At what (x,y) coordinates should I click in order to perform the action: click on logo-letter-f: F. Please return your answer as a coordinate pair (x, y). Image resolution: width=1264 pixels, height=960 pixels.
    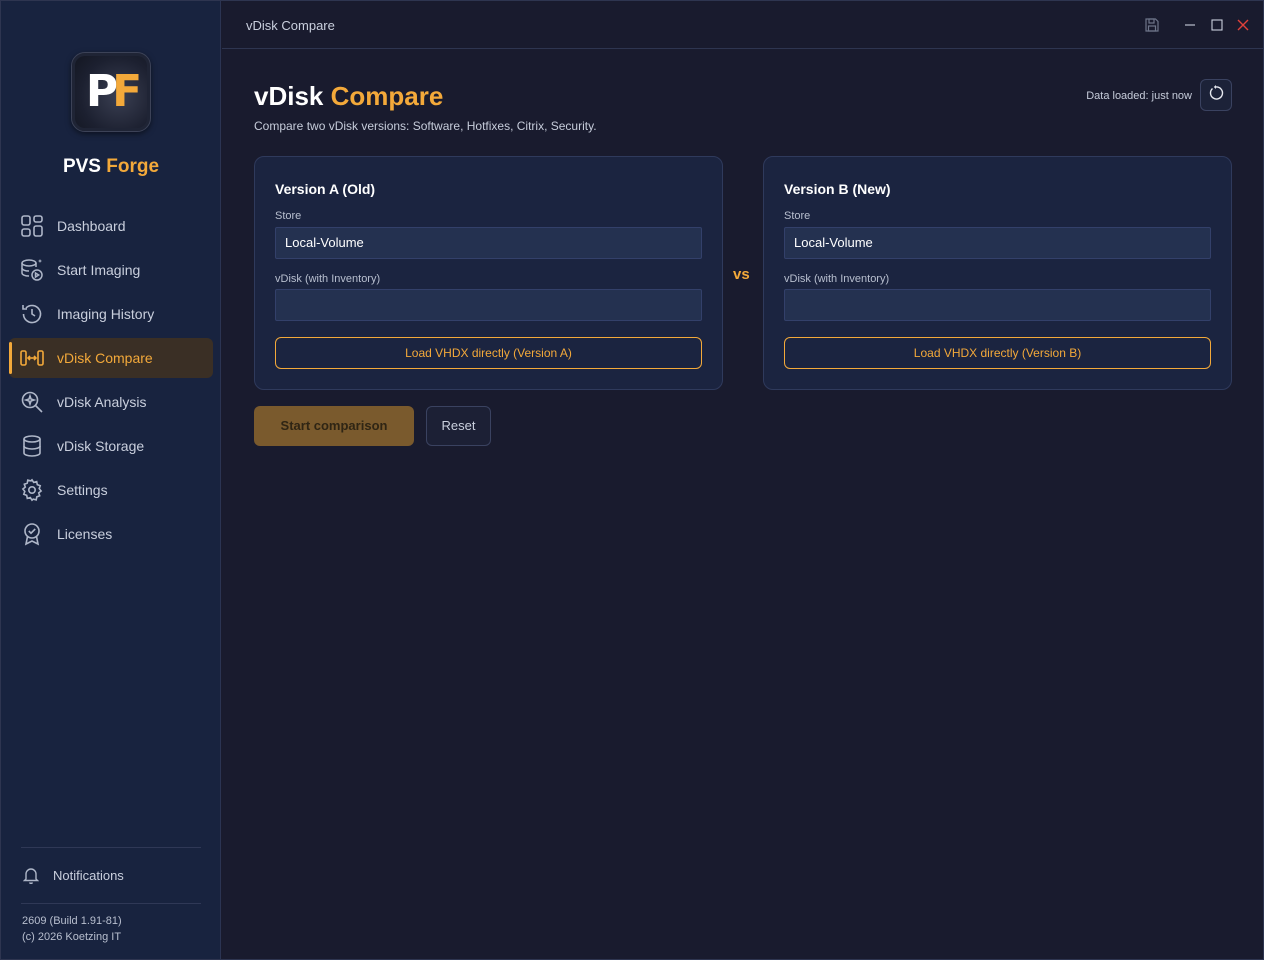
    Looking at the image, I should click on (127, 91).